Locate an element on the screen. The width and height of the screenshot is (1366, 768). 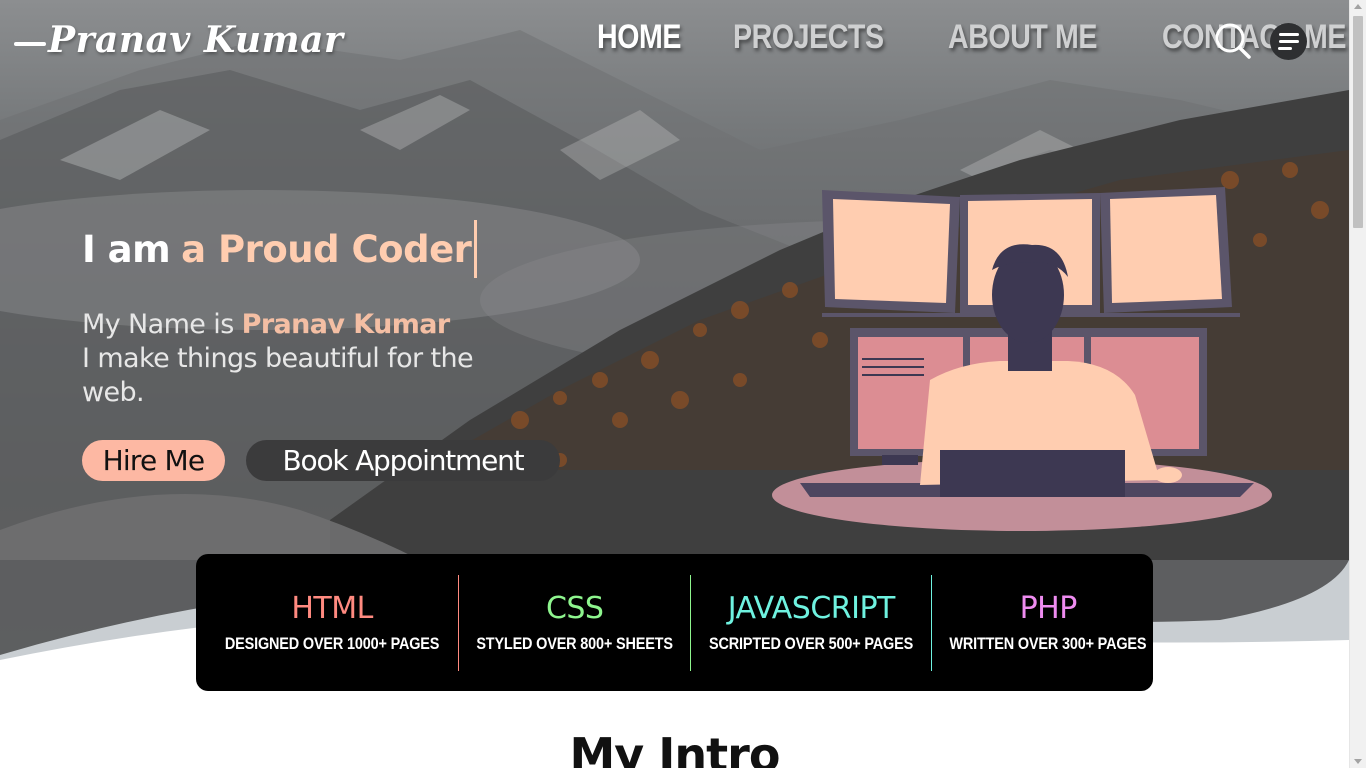
skill-description: STYLED OVER 800+ SHEETS is located at coordinates (574, 643).